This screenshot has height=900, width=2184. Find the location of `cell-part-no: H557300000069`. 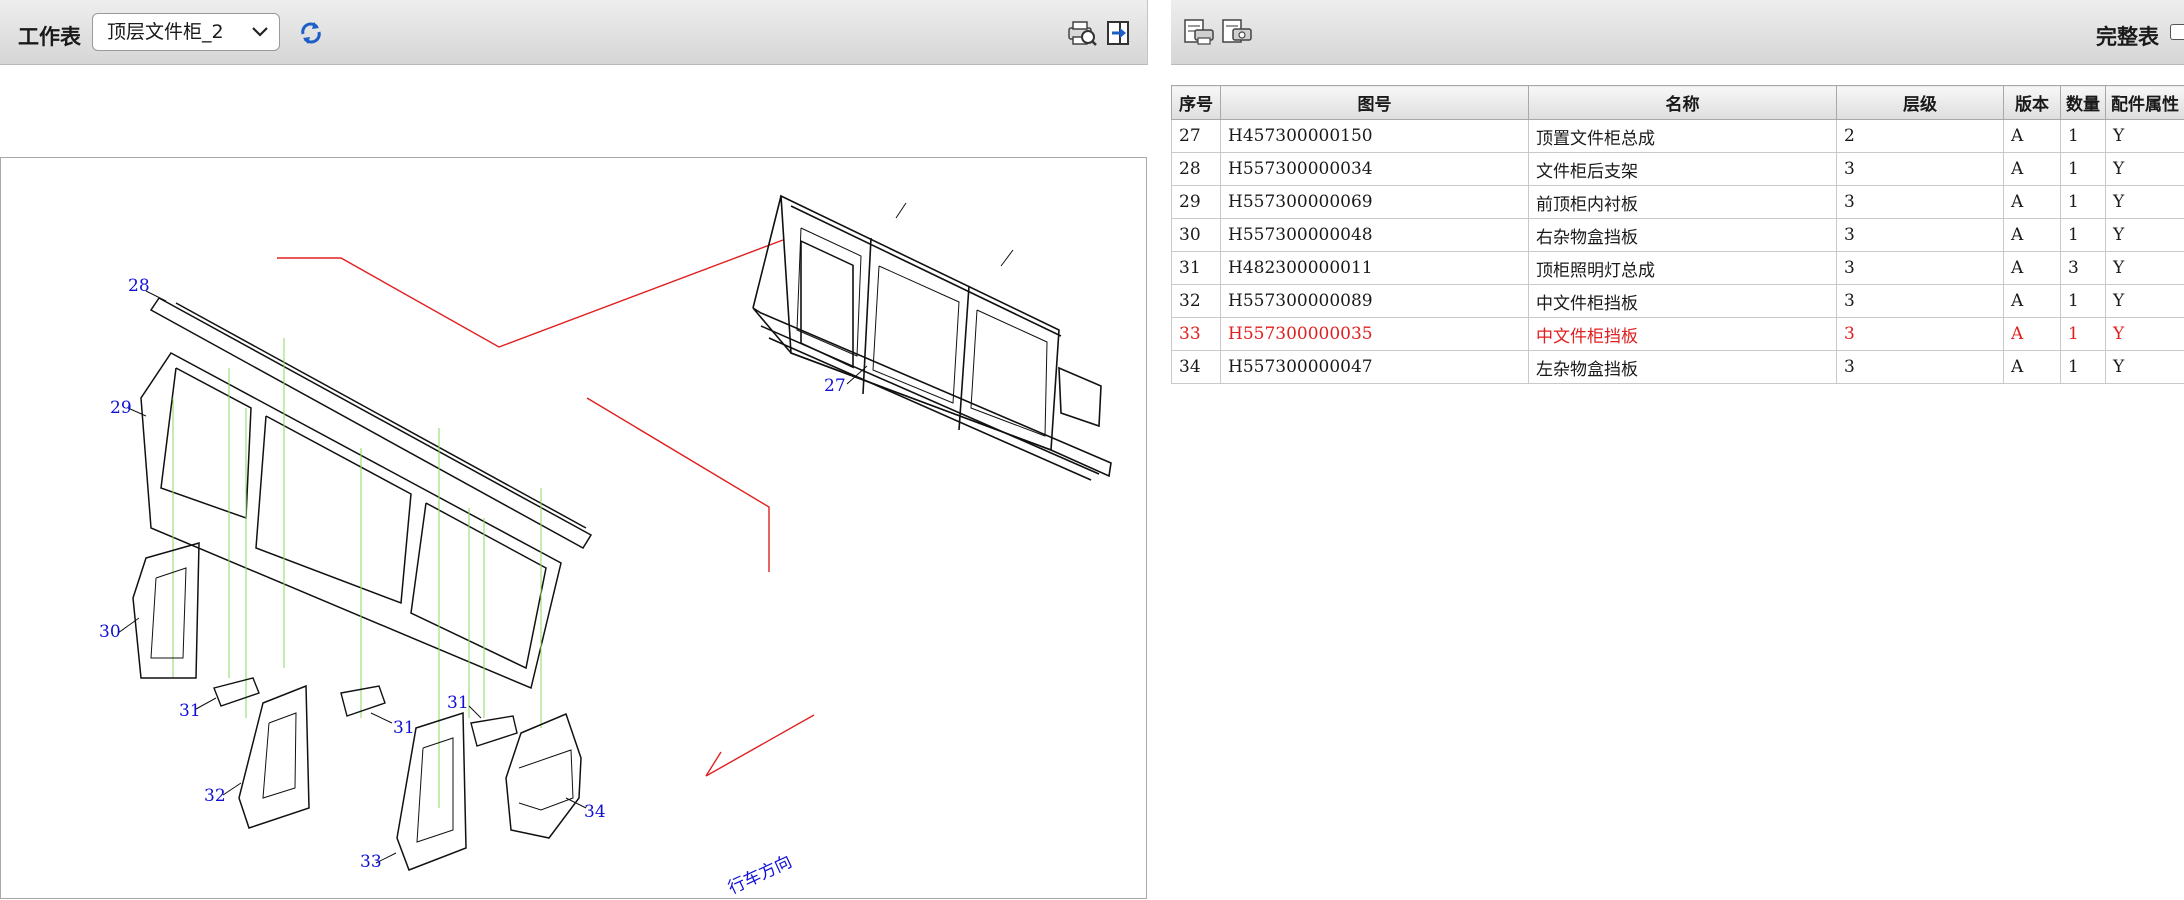

cell-part-no: H557300000069 is located at coordinates (1374, 202).